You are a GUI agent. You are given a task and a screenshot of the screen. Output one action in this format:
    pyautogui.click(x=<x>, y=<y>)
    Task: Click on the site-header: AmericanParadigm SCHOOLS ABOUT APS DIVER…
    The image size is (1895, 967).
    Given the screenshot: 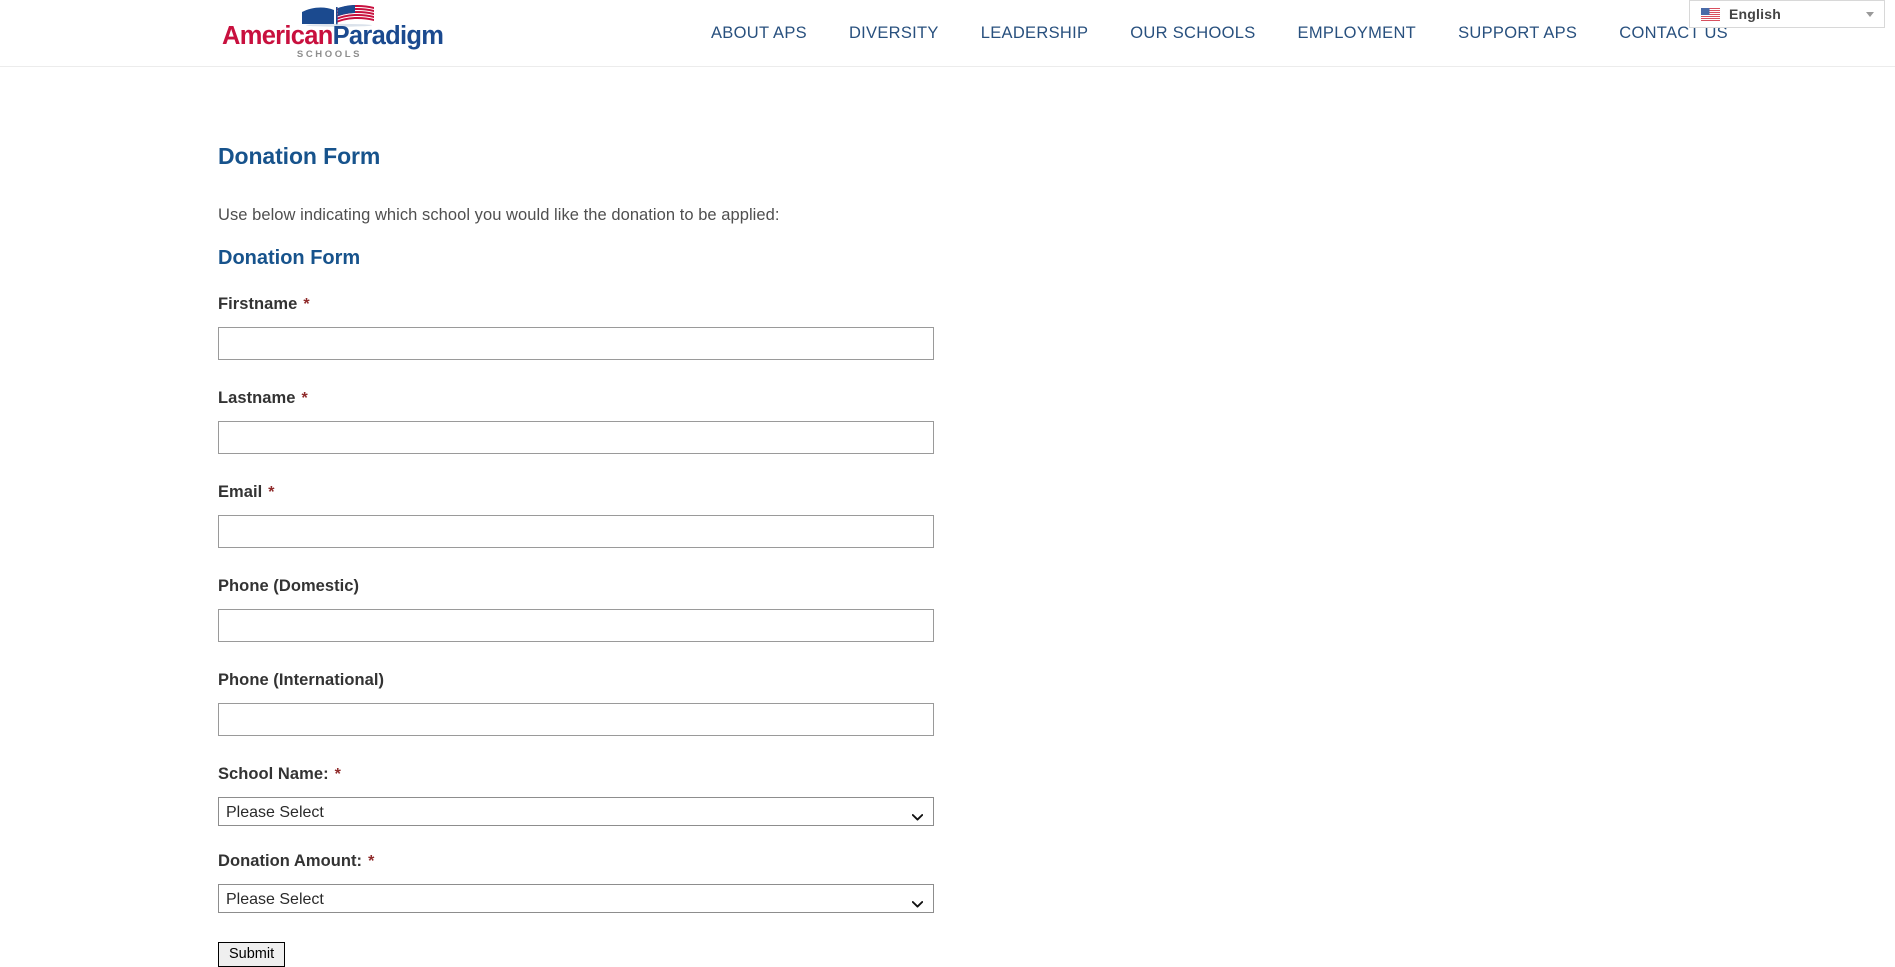 What is the action you would take?
    pyautogui.click(x=947, y=33)
    